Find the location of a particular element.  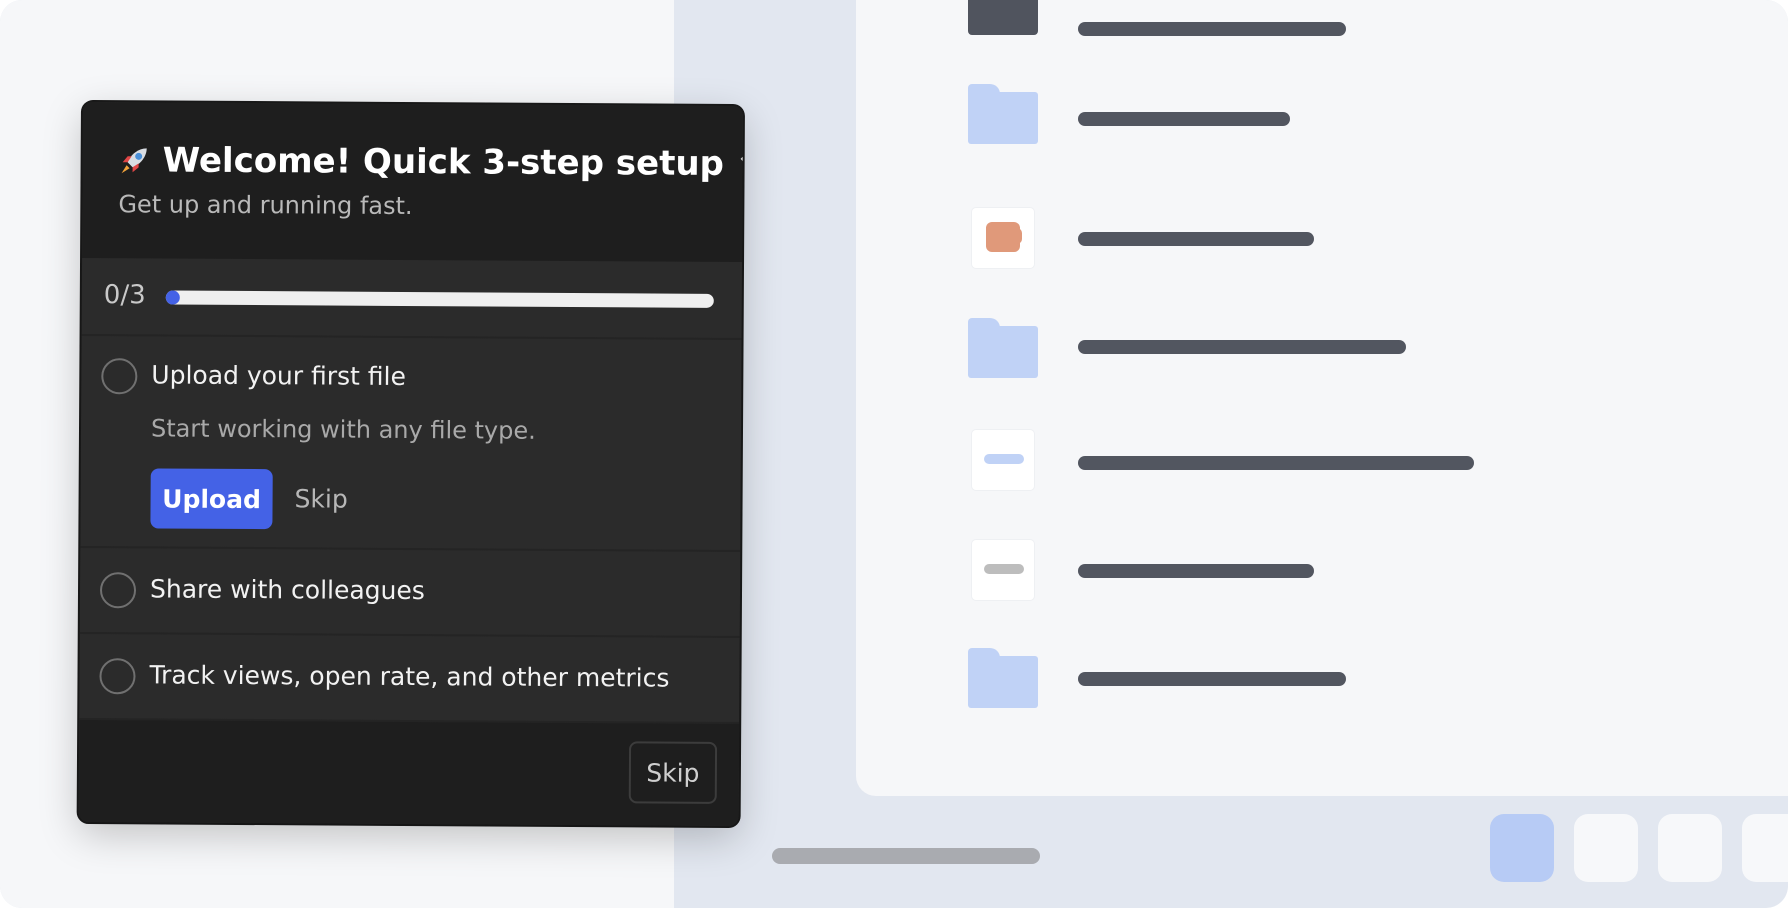

dock-tile-active is located at coordinates (1522, 848).